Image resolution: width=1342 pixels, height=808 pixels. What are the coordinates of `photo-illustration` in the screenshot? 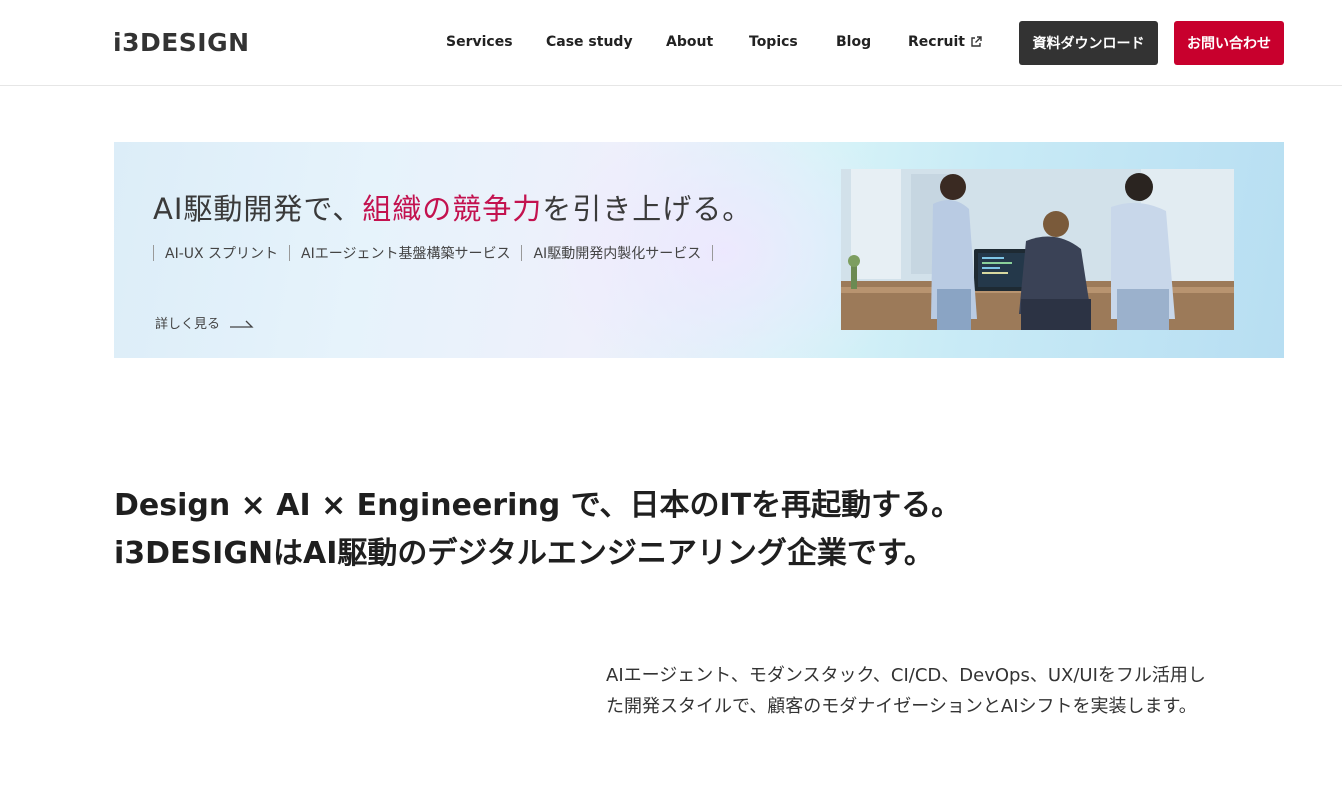 It's located at (1037, 249).